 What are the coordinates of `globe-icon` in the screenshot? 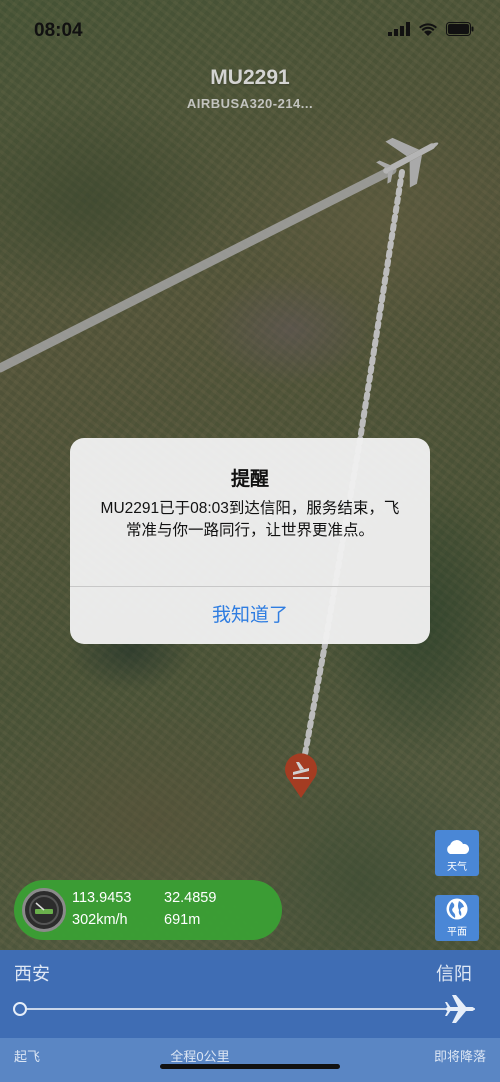 It's located at (457, 909).